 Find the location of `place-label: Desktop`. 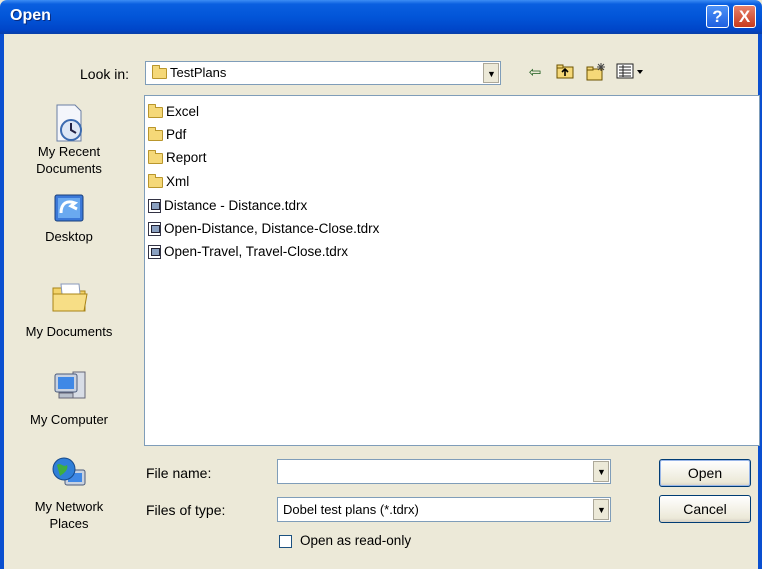

place-label: Desktop is located at coordinates (69, 236).